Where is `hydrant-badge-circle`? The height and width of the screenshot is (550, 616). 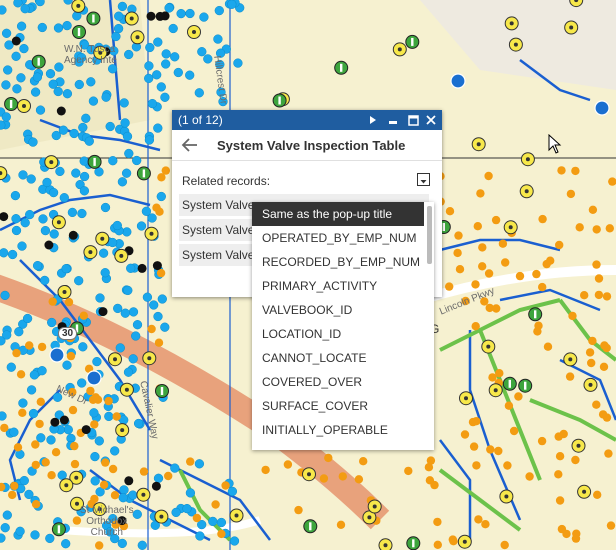
hydrant-badge-circle is located at coordinates (94, 378).